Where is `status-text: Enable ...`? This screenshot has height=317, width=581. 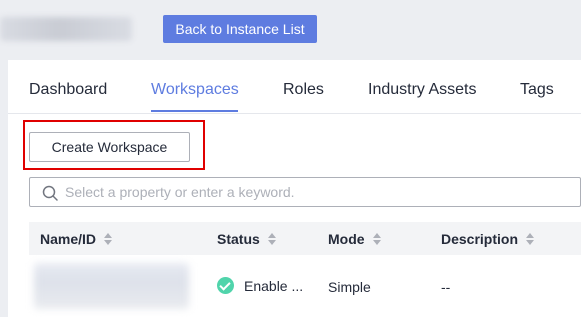 status-text: Enable ... is located at coordinates (274, 285).